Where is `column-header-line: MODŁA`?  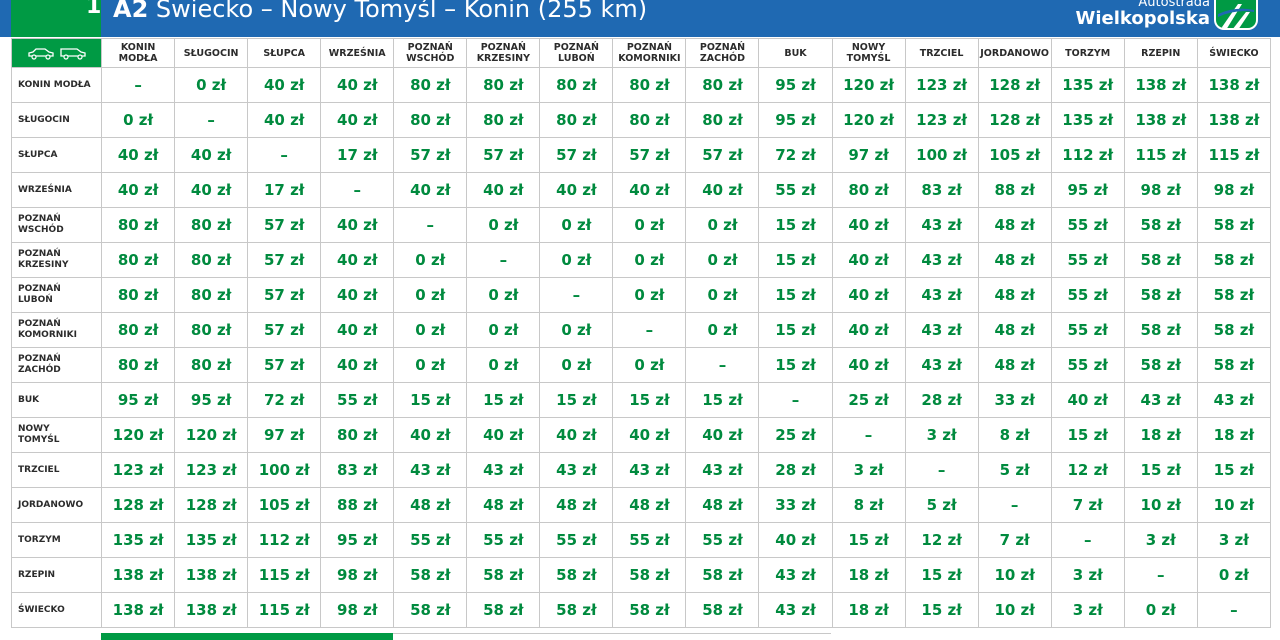
column-header-line: MODŁA is located at coordinates (138, 58).